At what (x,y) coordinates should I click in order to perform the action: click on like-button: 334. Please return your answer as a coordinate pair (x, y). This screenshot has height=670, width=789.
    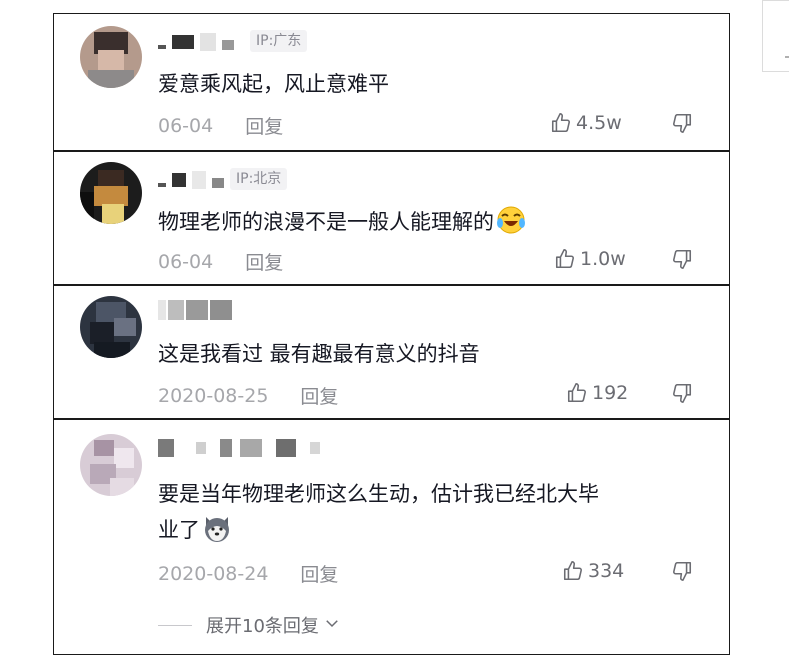
    Looking at the image, I should click on (593, 571).